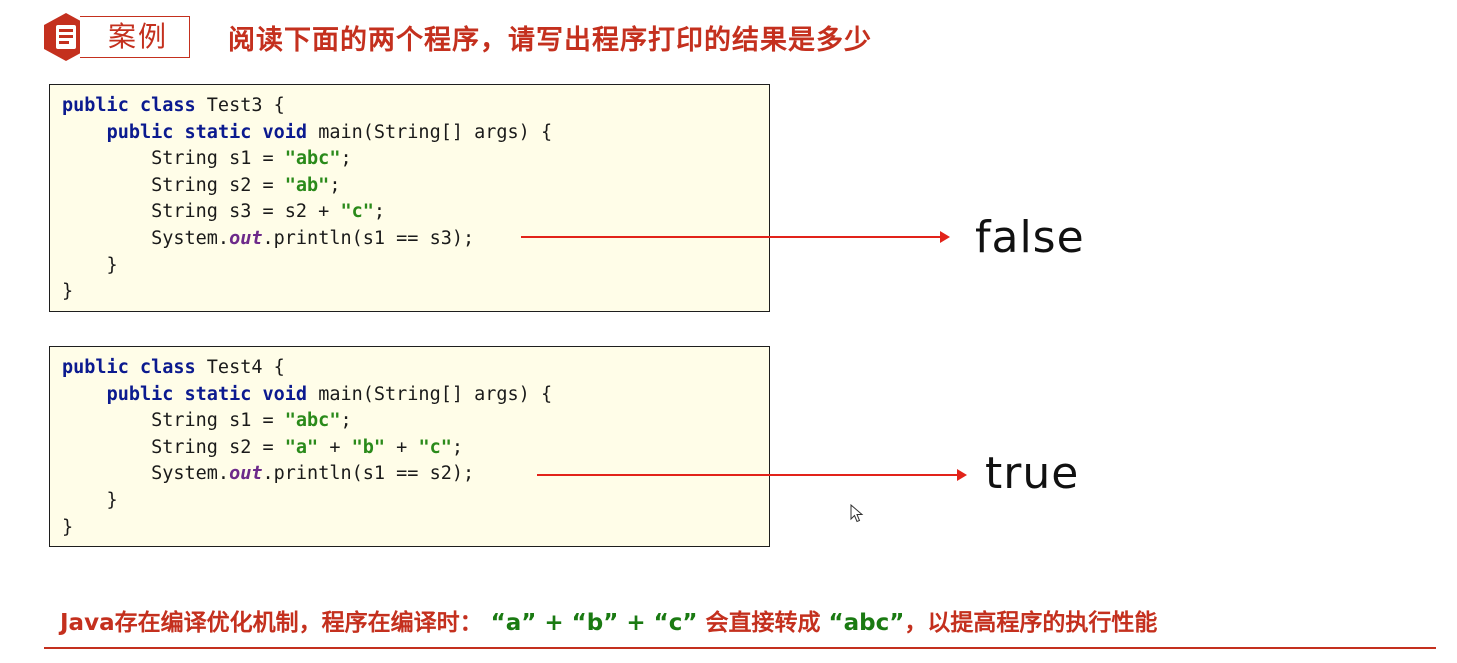 The width and height of the screenshot is (1457, 663). What do you see at coordinates (857, 513) in the screenshot?
I see `mouse-pointer-icon` at bounding box center [857, 513].